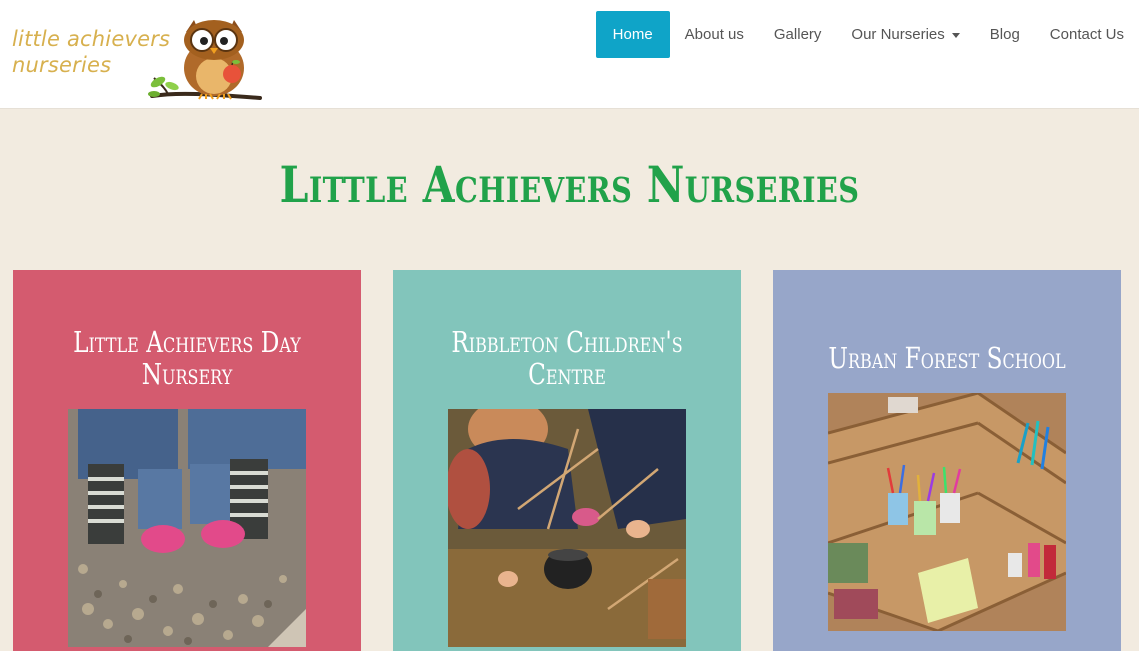 The image size is (1139, 651). I want to click on nav-about-label: About us, so click(714, 34).